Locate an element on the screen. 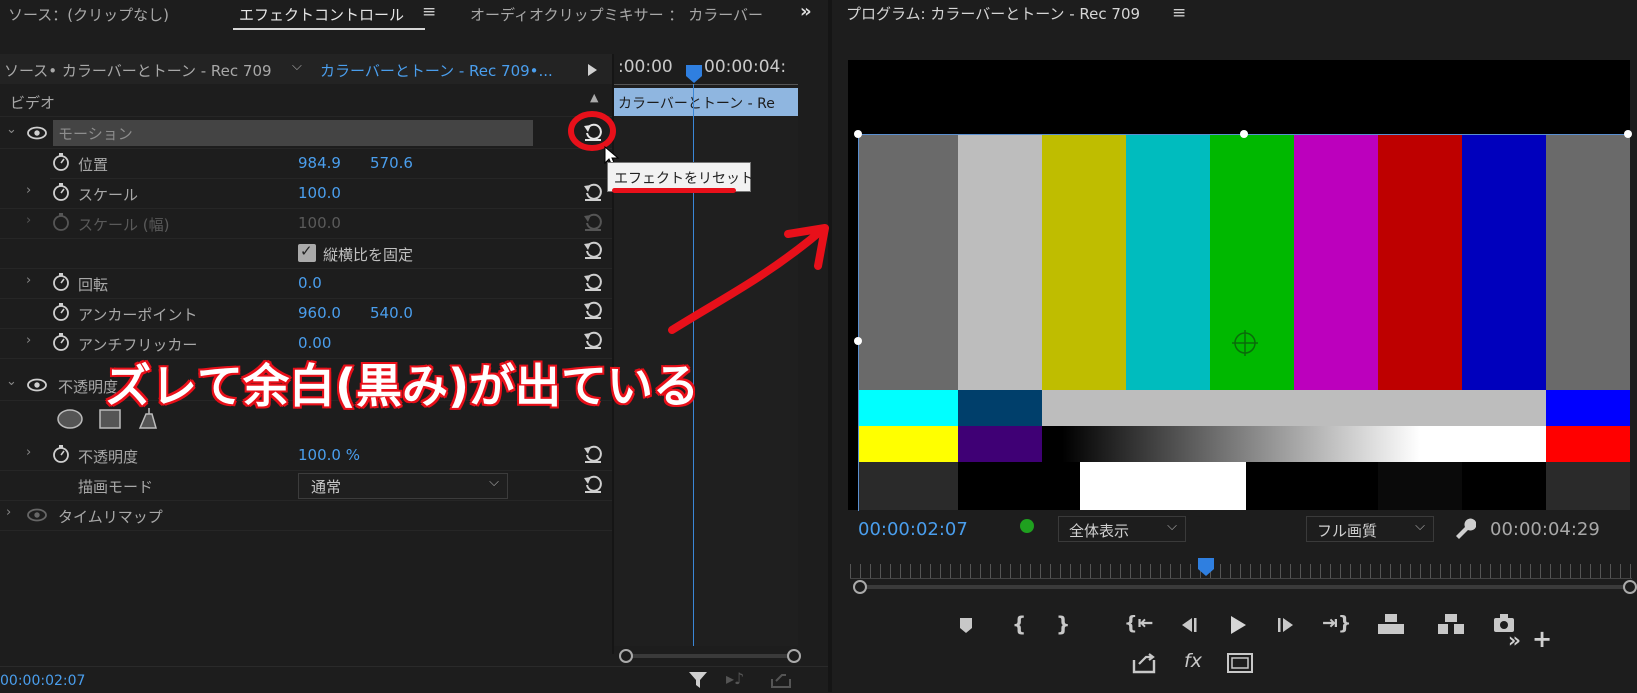  scale-width-label: スケール (幅) is located at coordinates (124, 225).